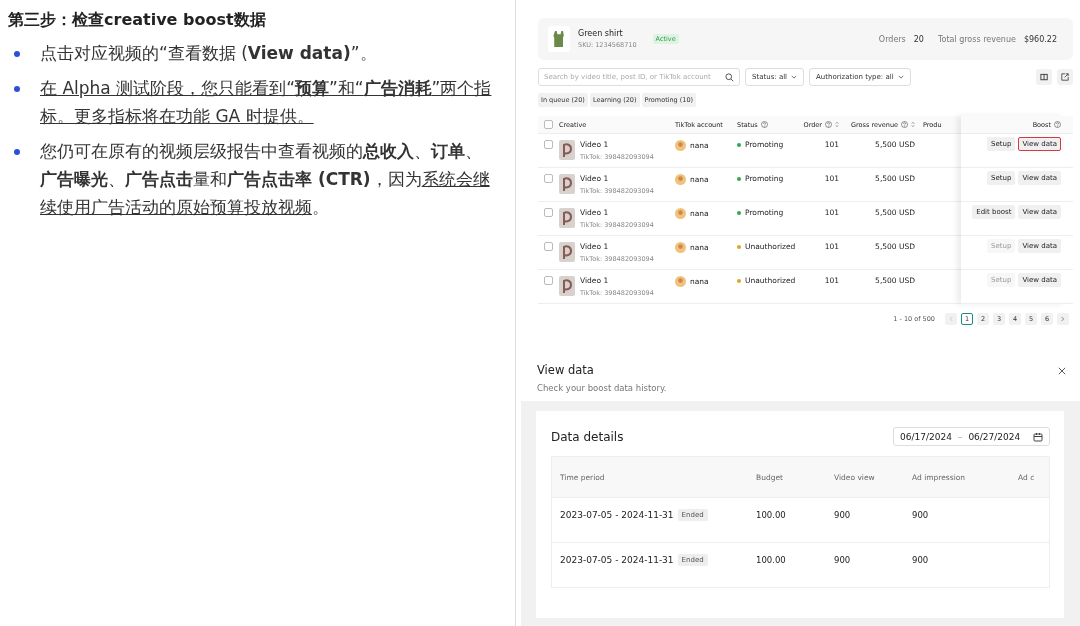 The width and height of the screenshot is (1080, 626). I want to click on section-title: Data details, so click(587, 436).